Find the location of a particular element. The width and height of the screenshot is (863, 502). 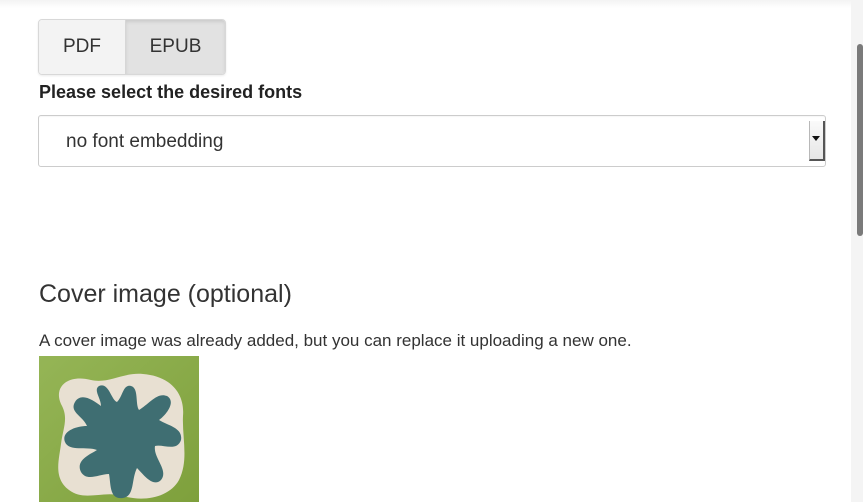

select-dropdown-button is located at coordinates (817, 141).